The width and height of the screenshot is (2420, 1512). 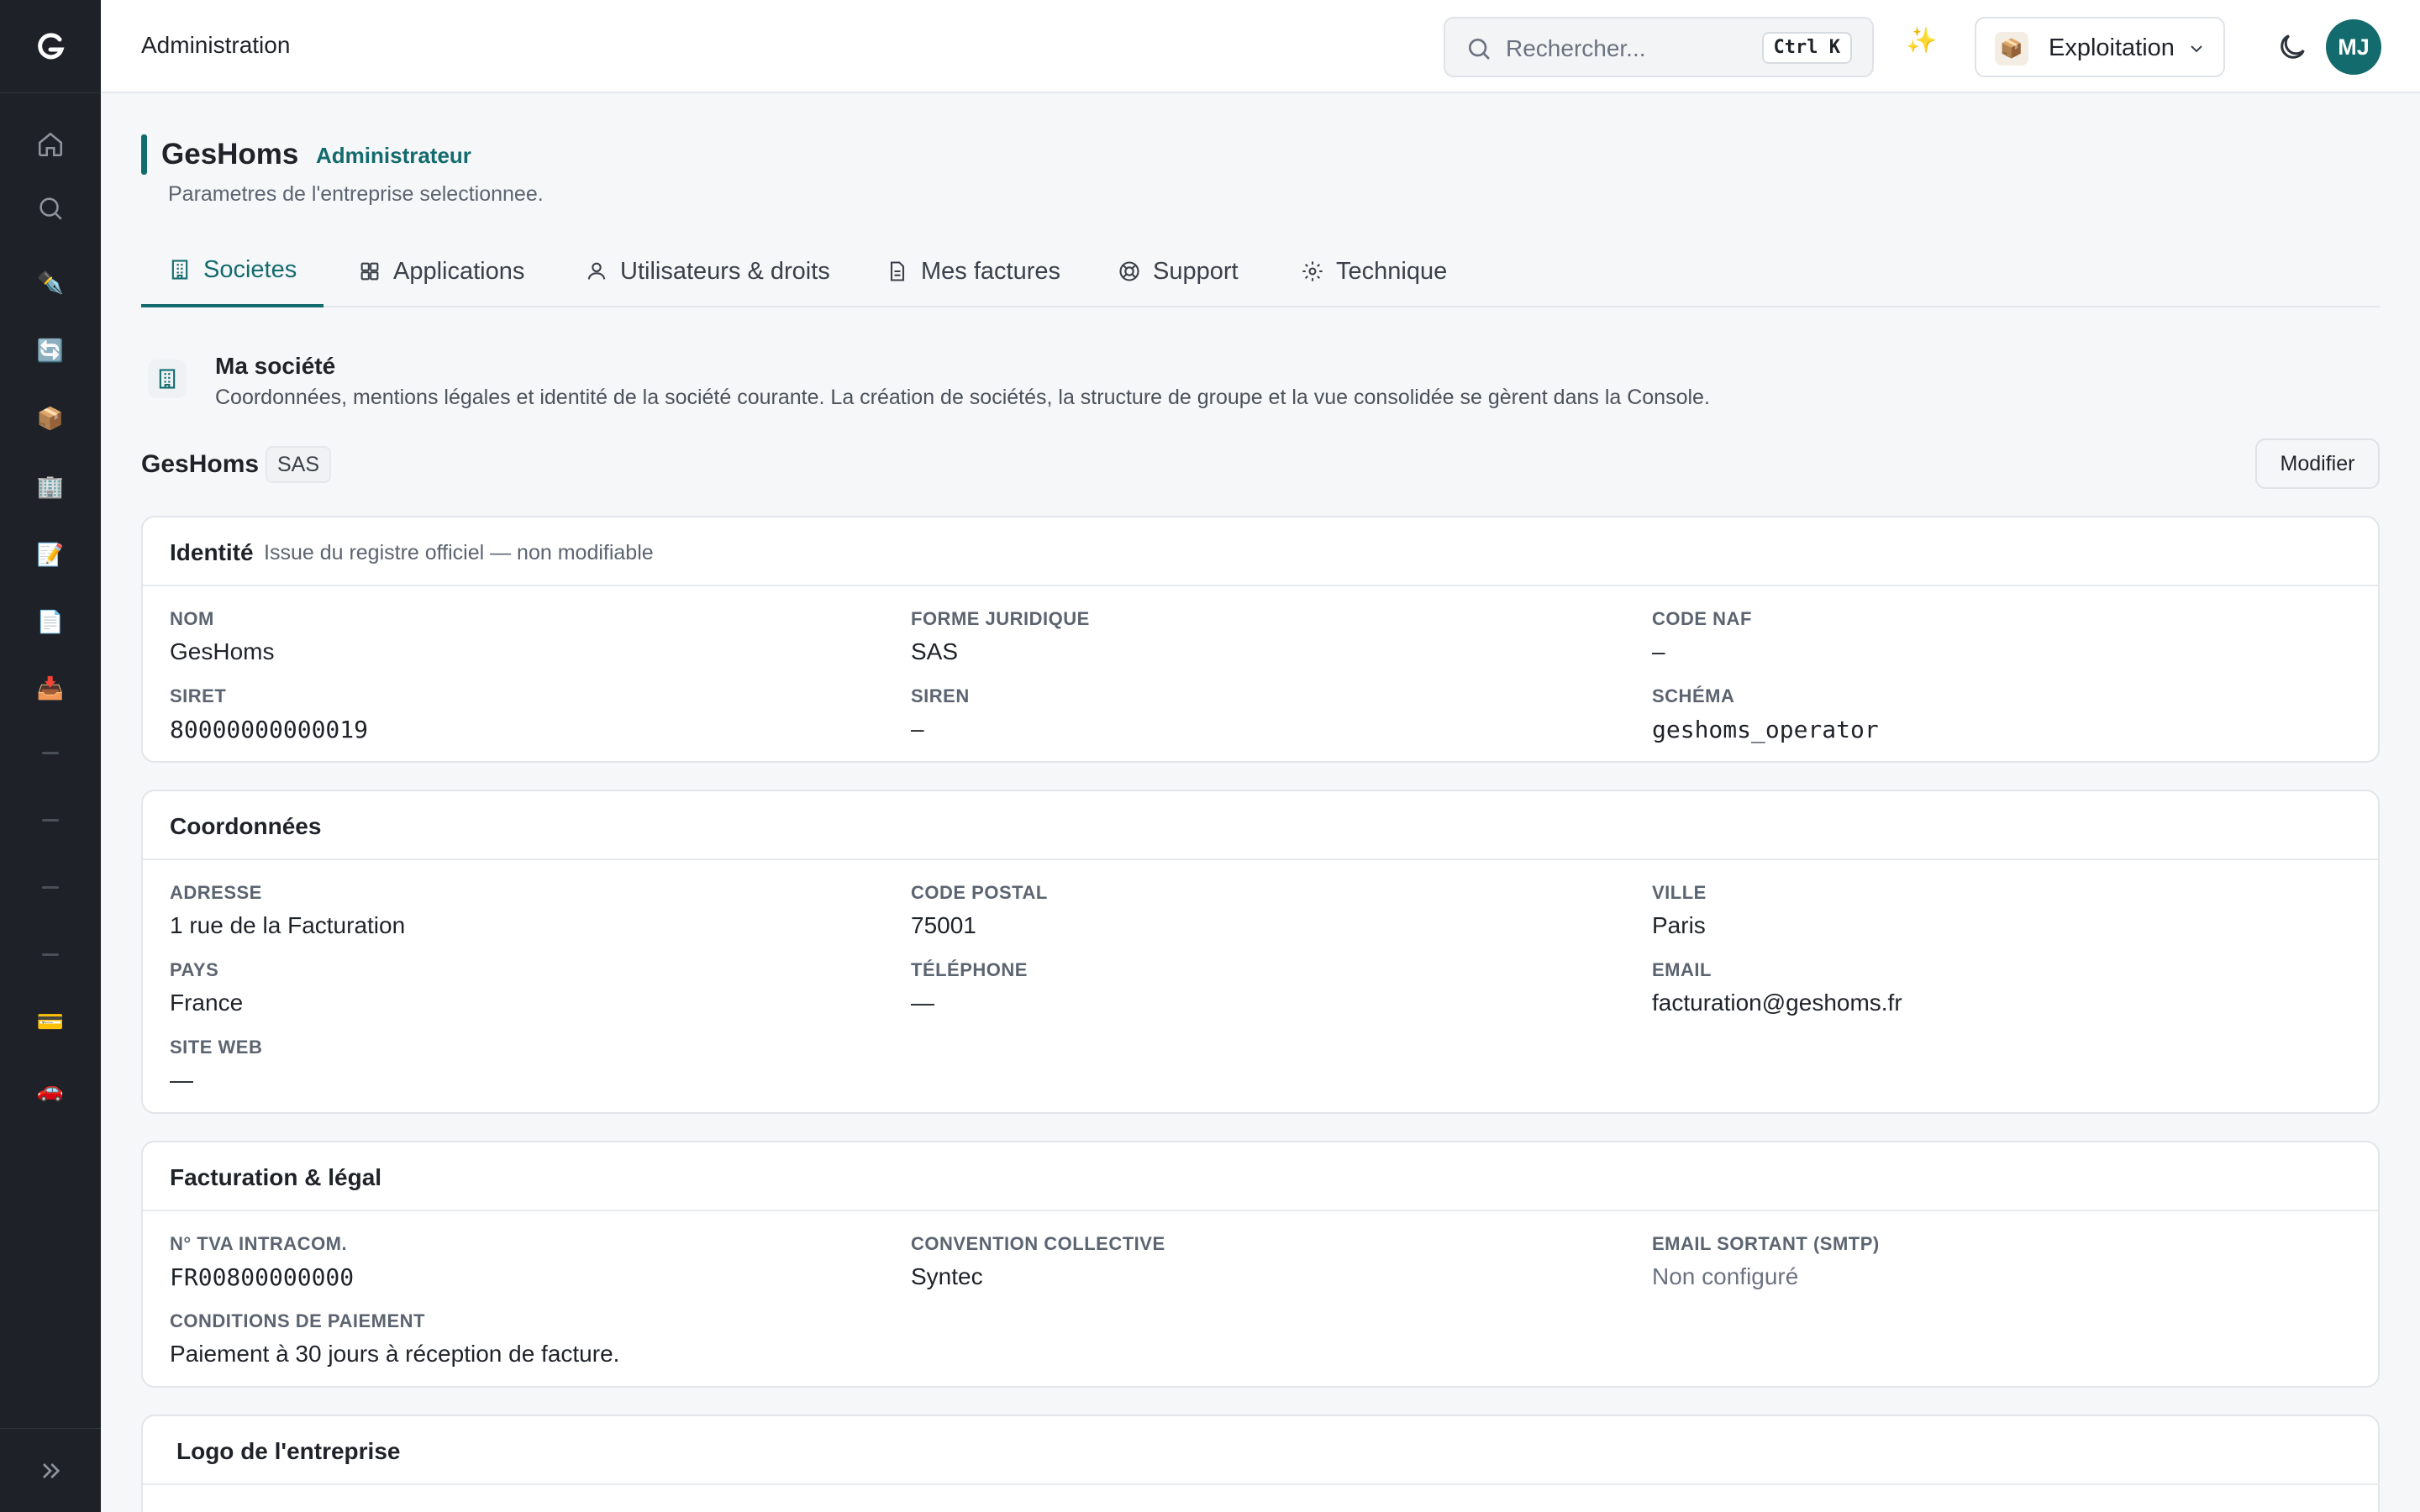 I want to click on tab-users-rights: Utilisateurs & droits, so click(x=707, y=271).